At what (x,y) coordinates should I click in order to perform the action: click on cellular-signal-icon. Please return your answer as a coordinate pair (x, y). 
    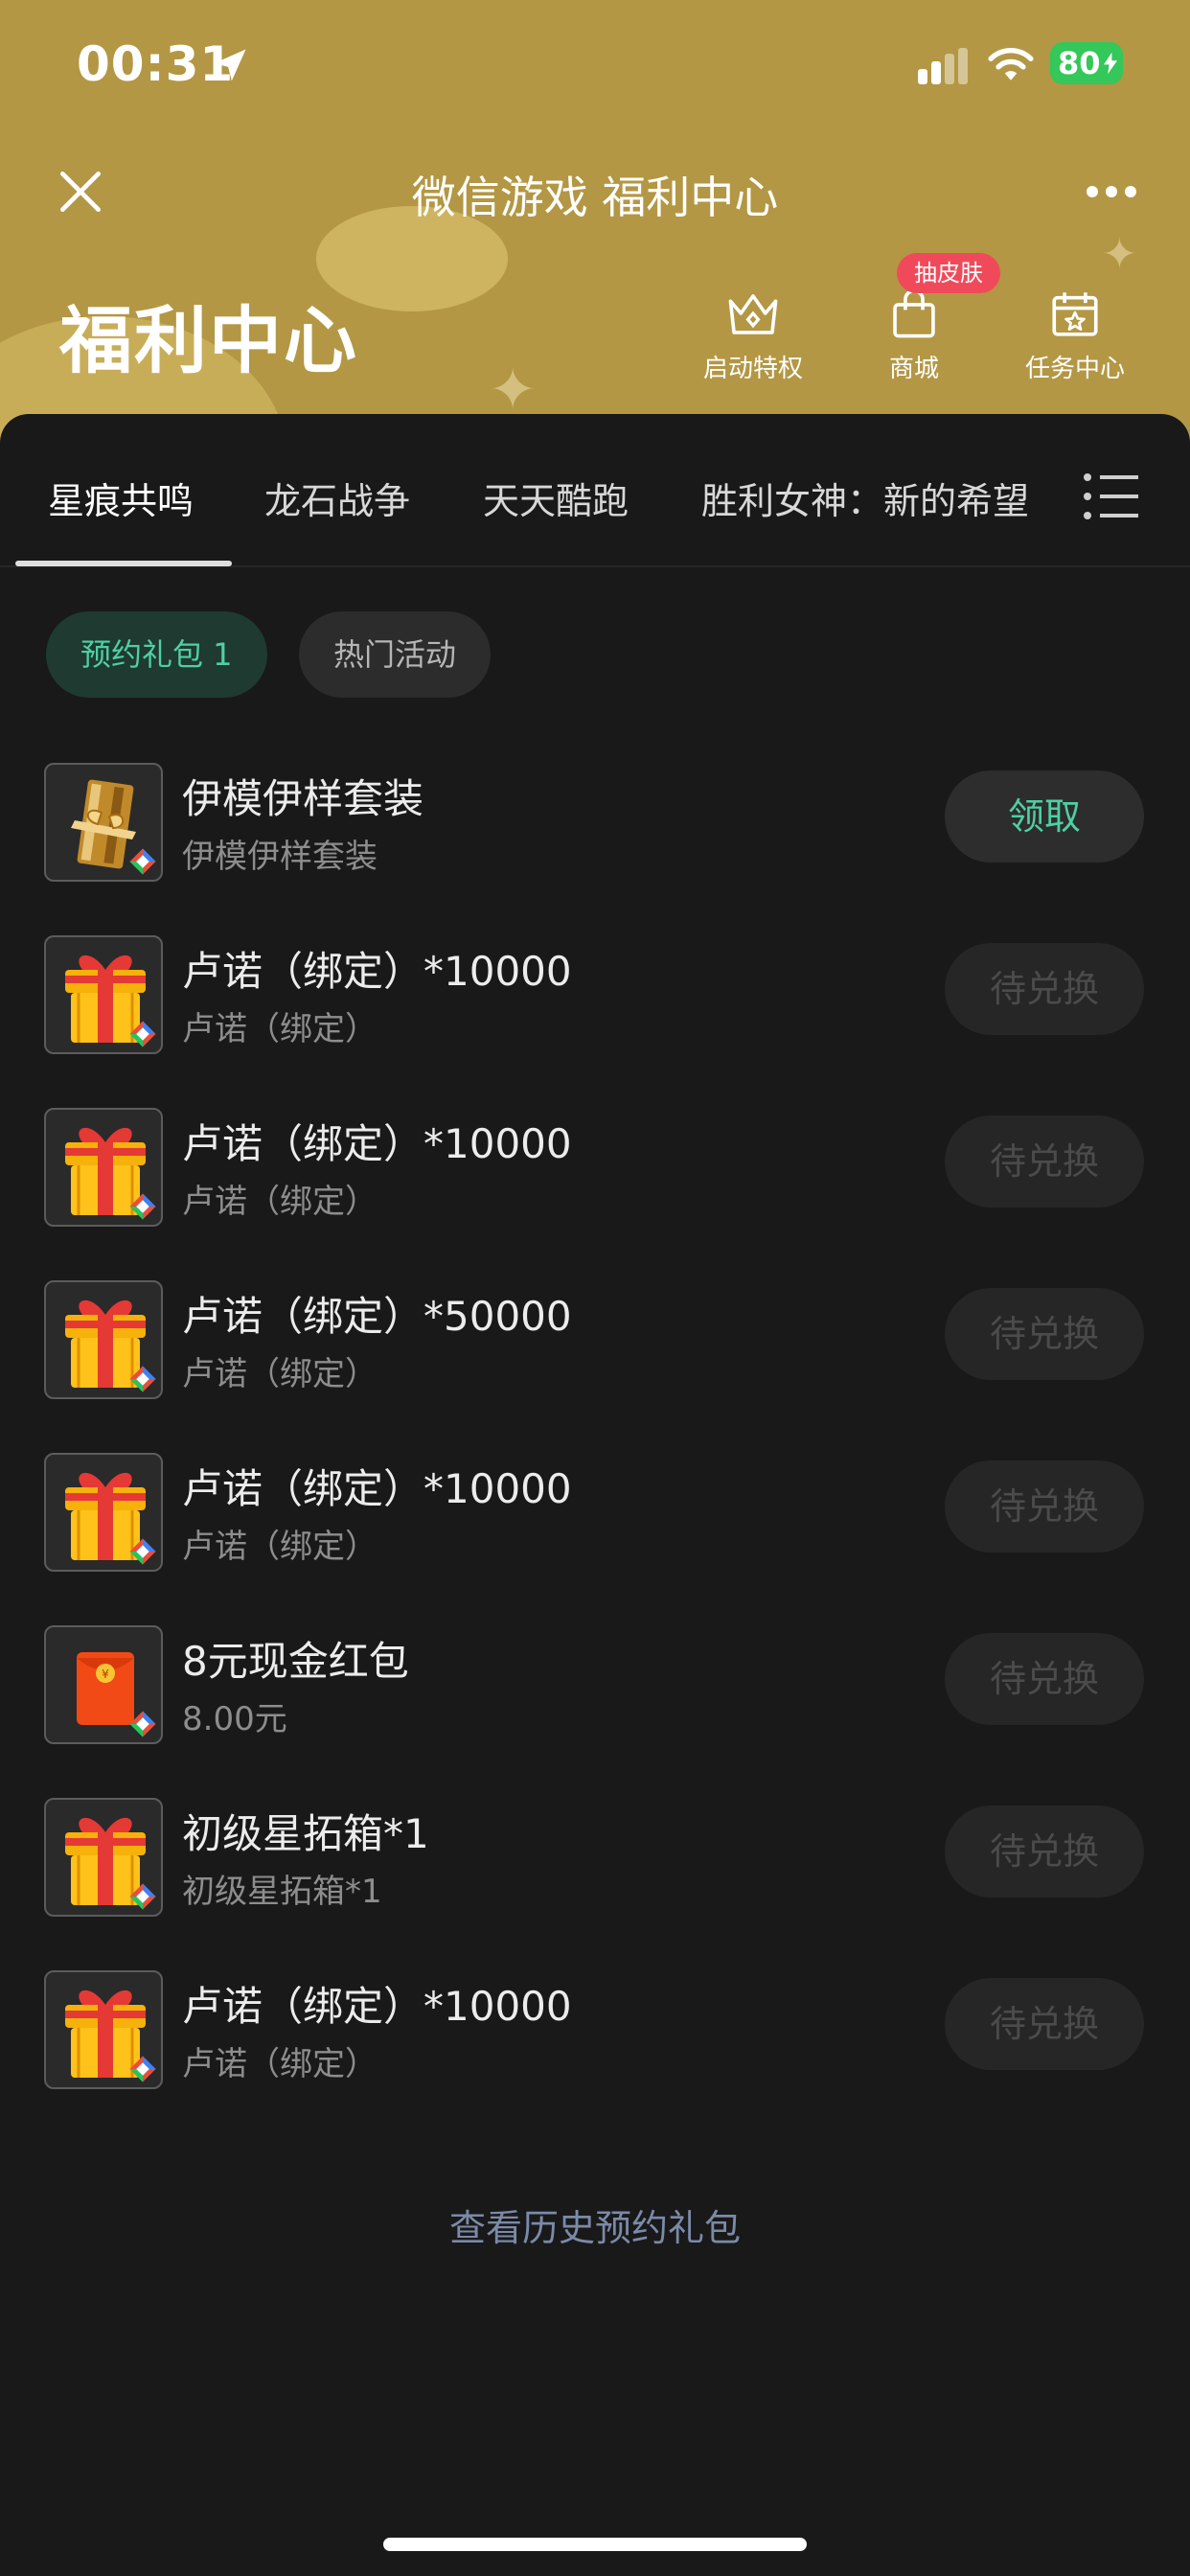
    Looking at the image, I should click on (943, 66).